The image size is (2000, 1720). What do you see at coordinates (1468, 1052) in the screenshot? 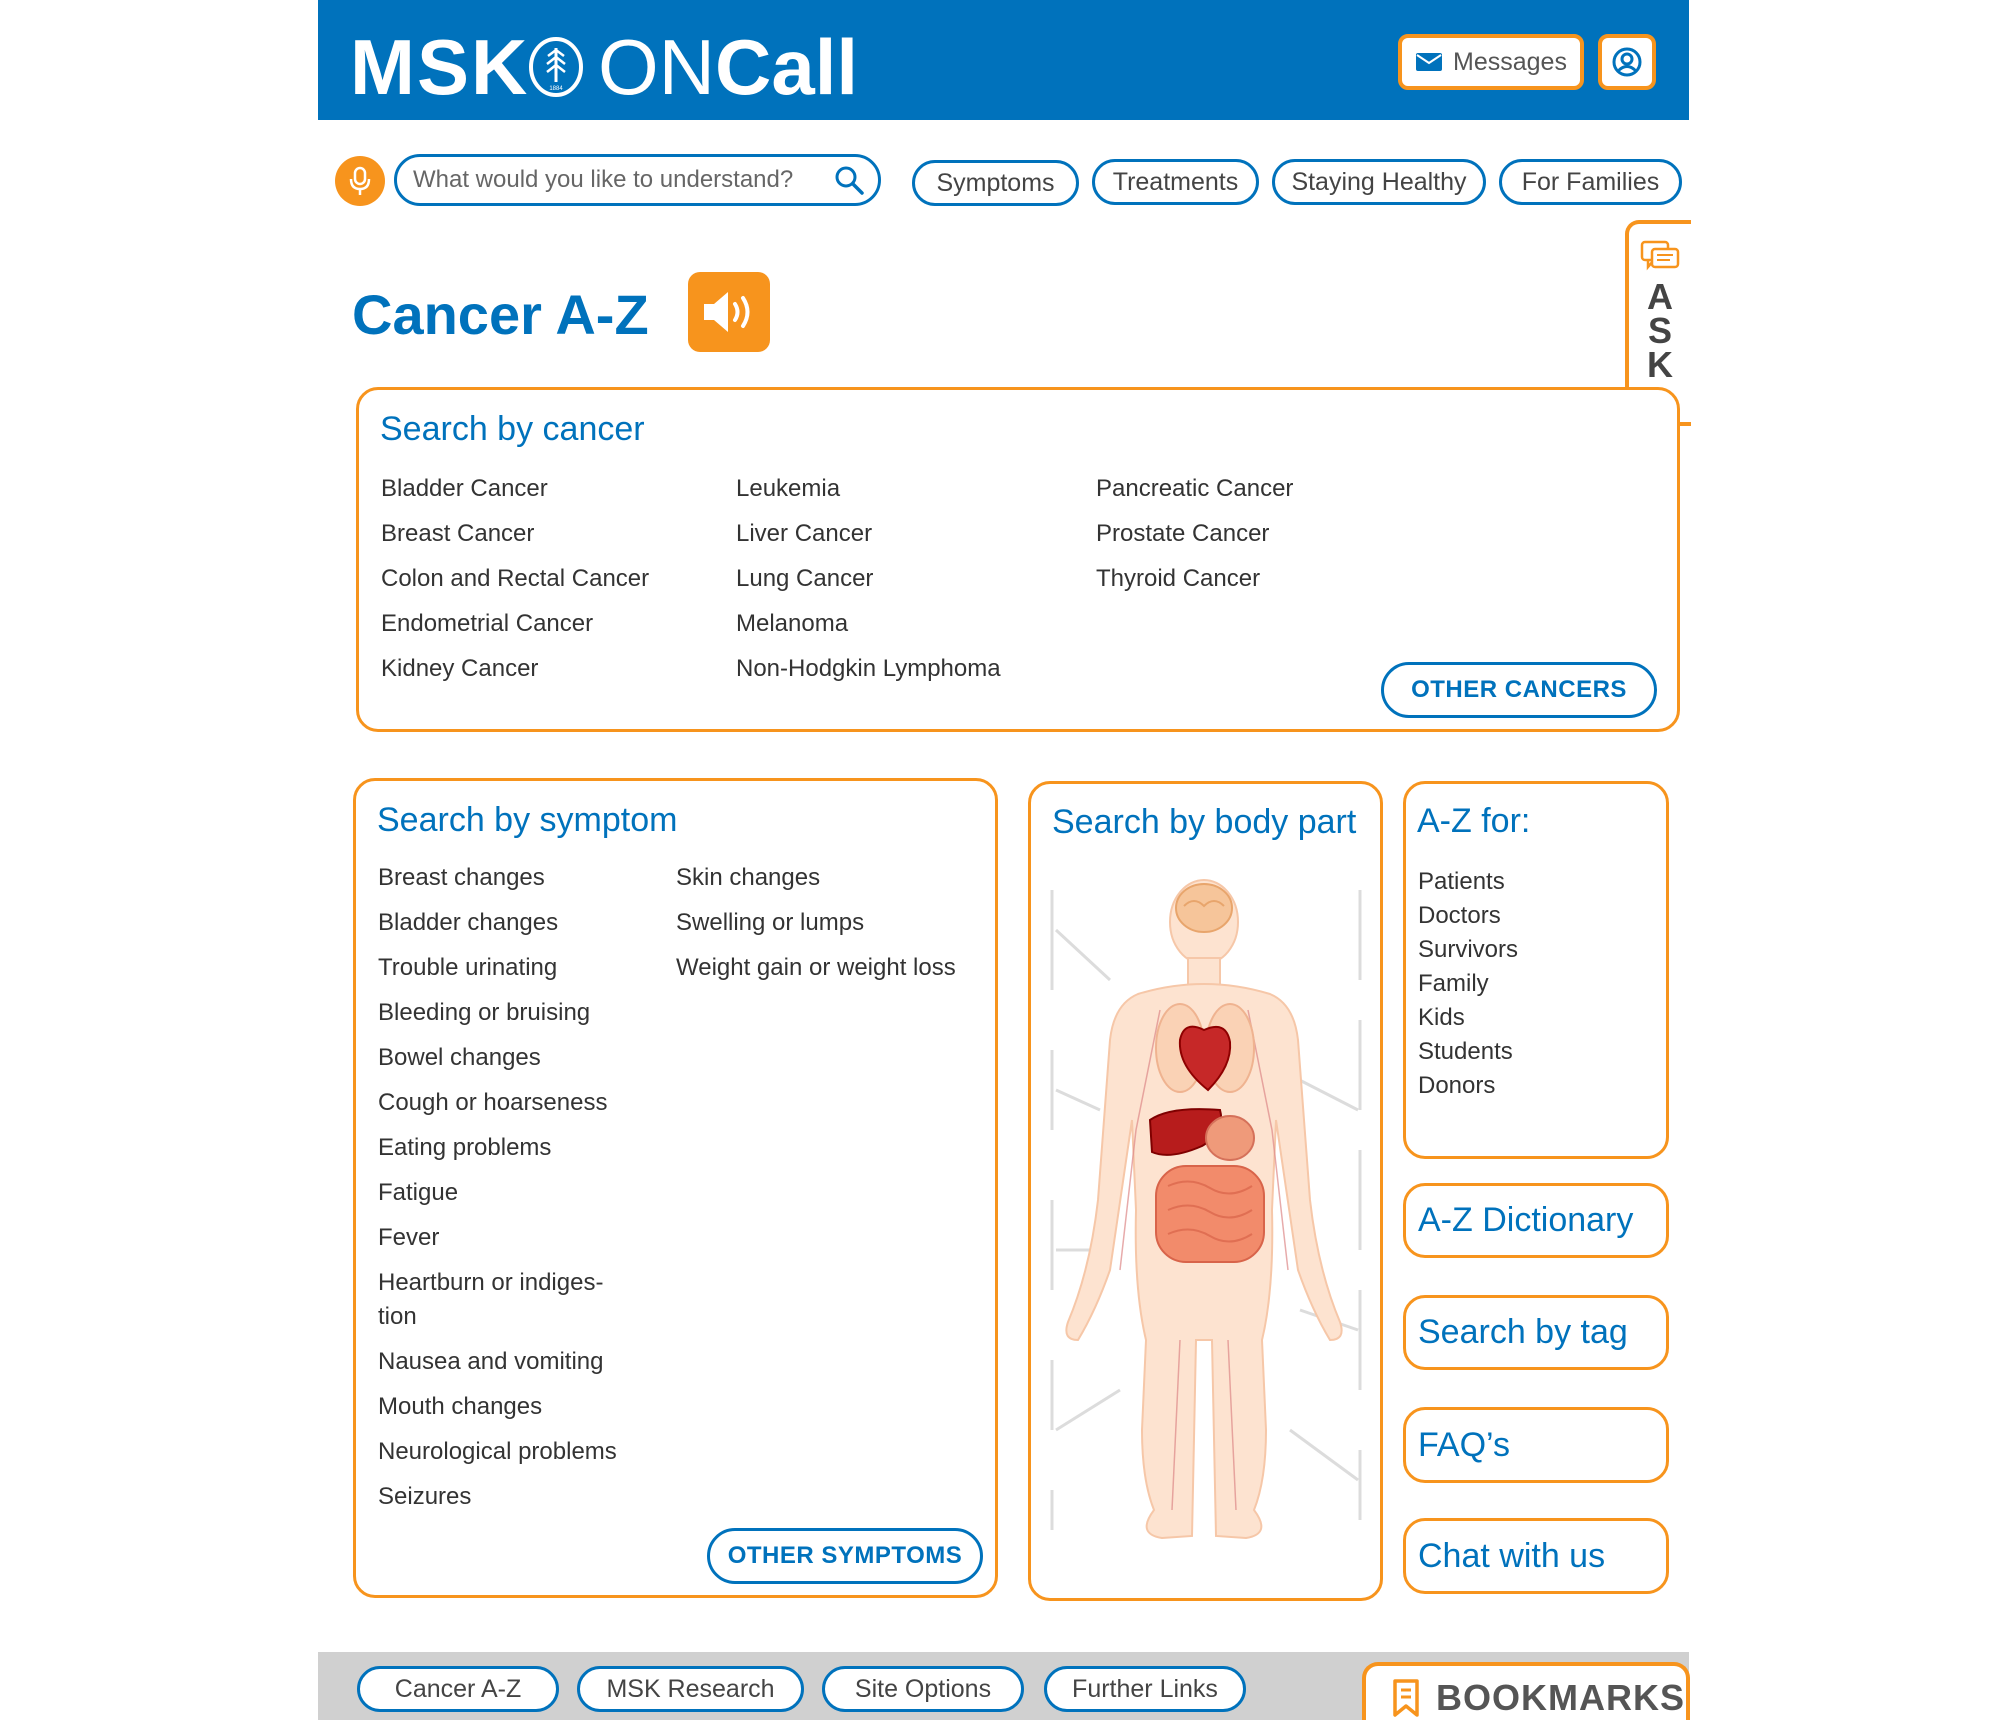
I see `audience-link-students: Students` at bounding box center [1468, 1052].